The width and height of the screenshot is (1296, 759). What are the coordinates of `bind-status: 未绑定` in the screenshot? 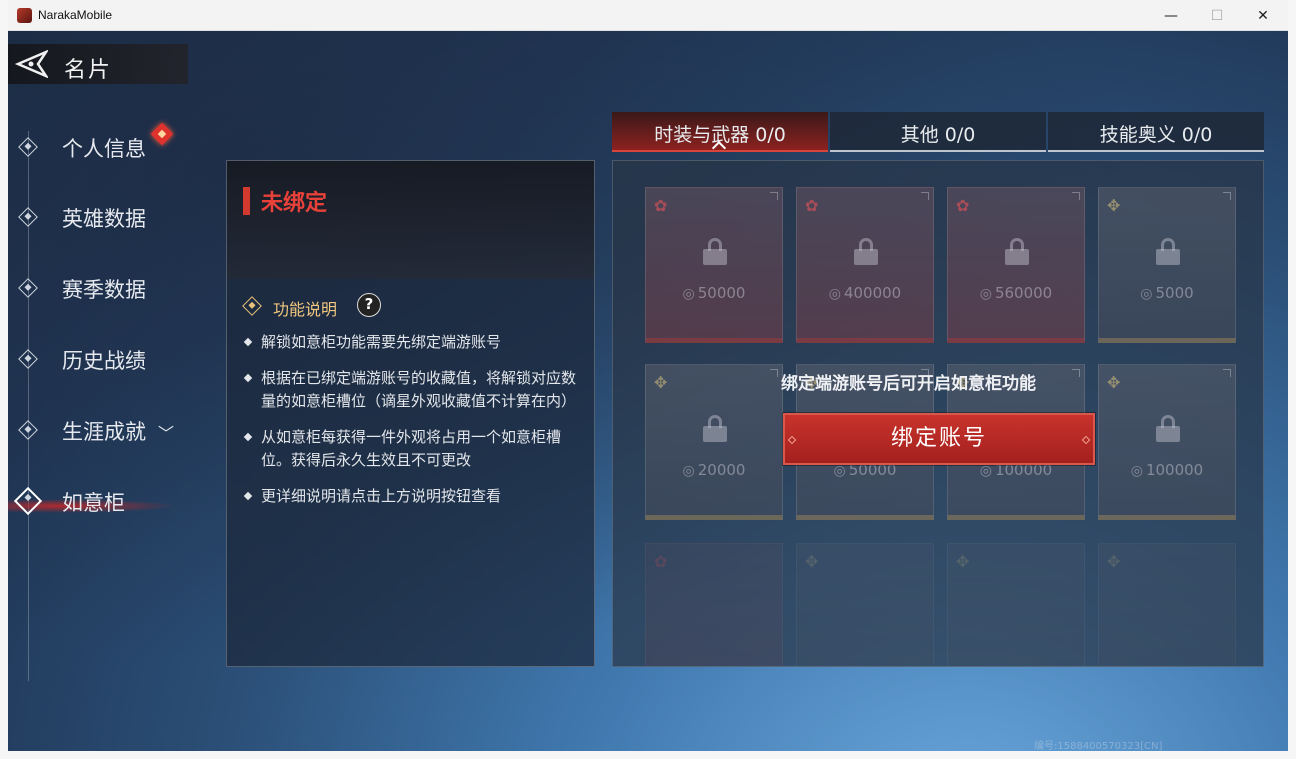 It's located at (294, 203).